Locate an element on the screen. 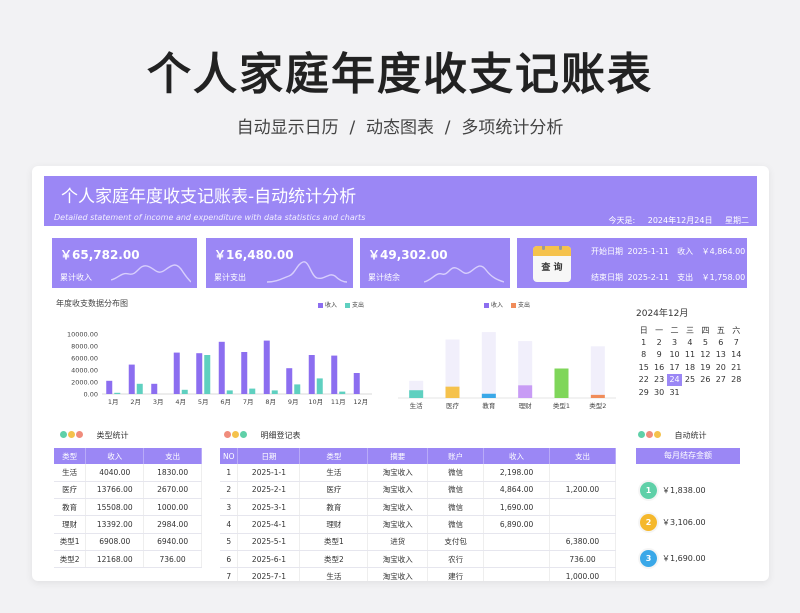 The width and height of the screenshot is (800, 613). table-cell: 13392.00 is located at coordinates (115, 524).